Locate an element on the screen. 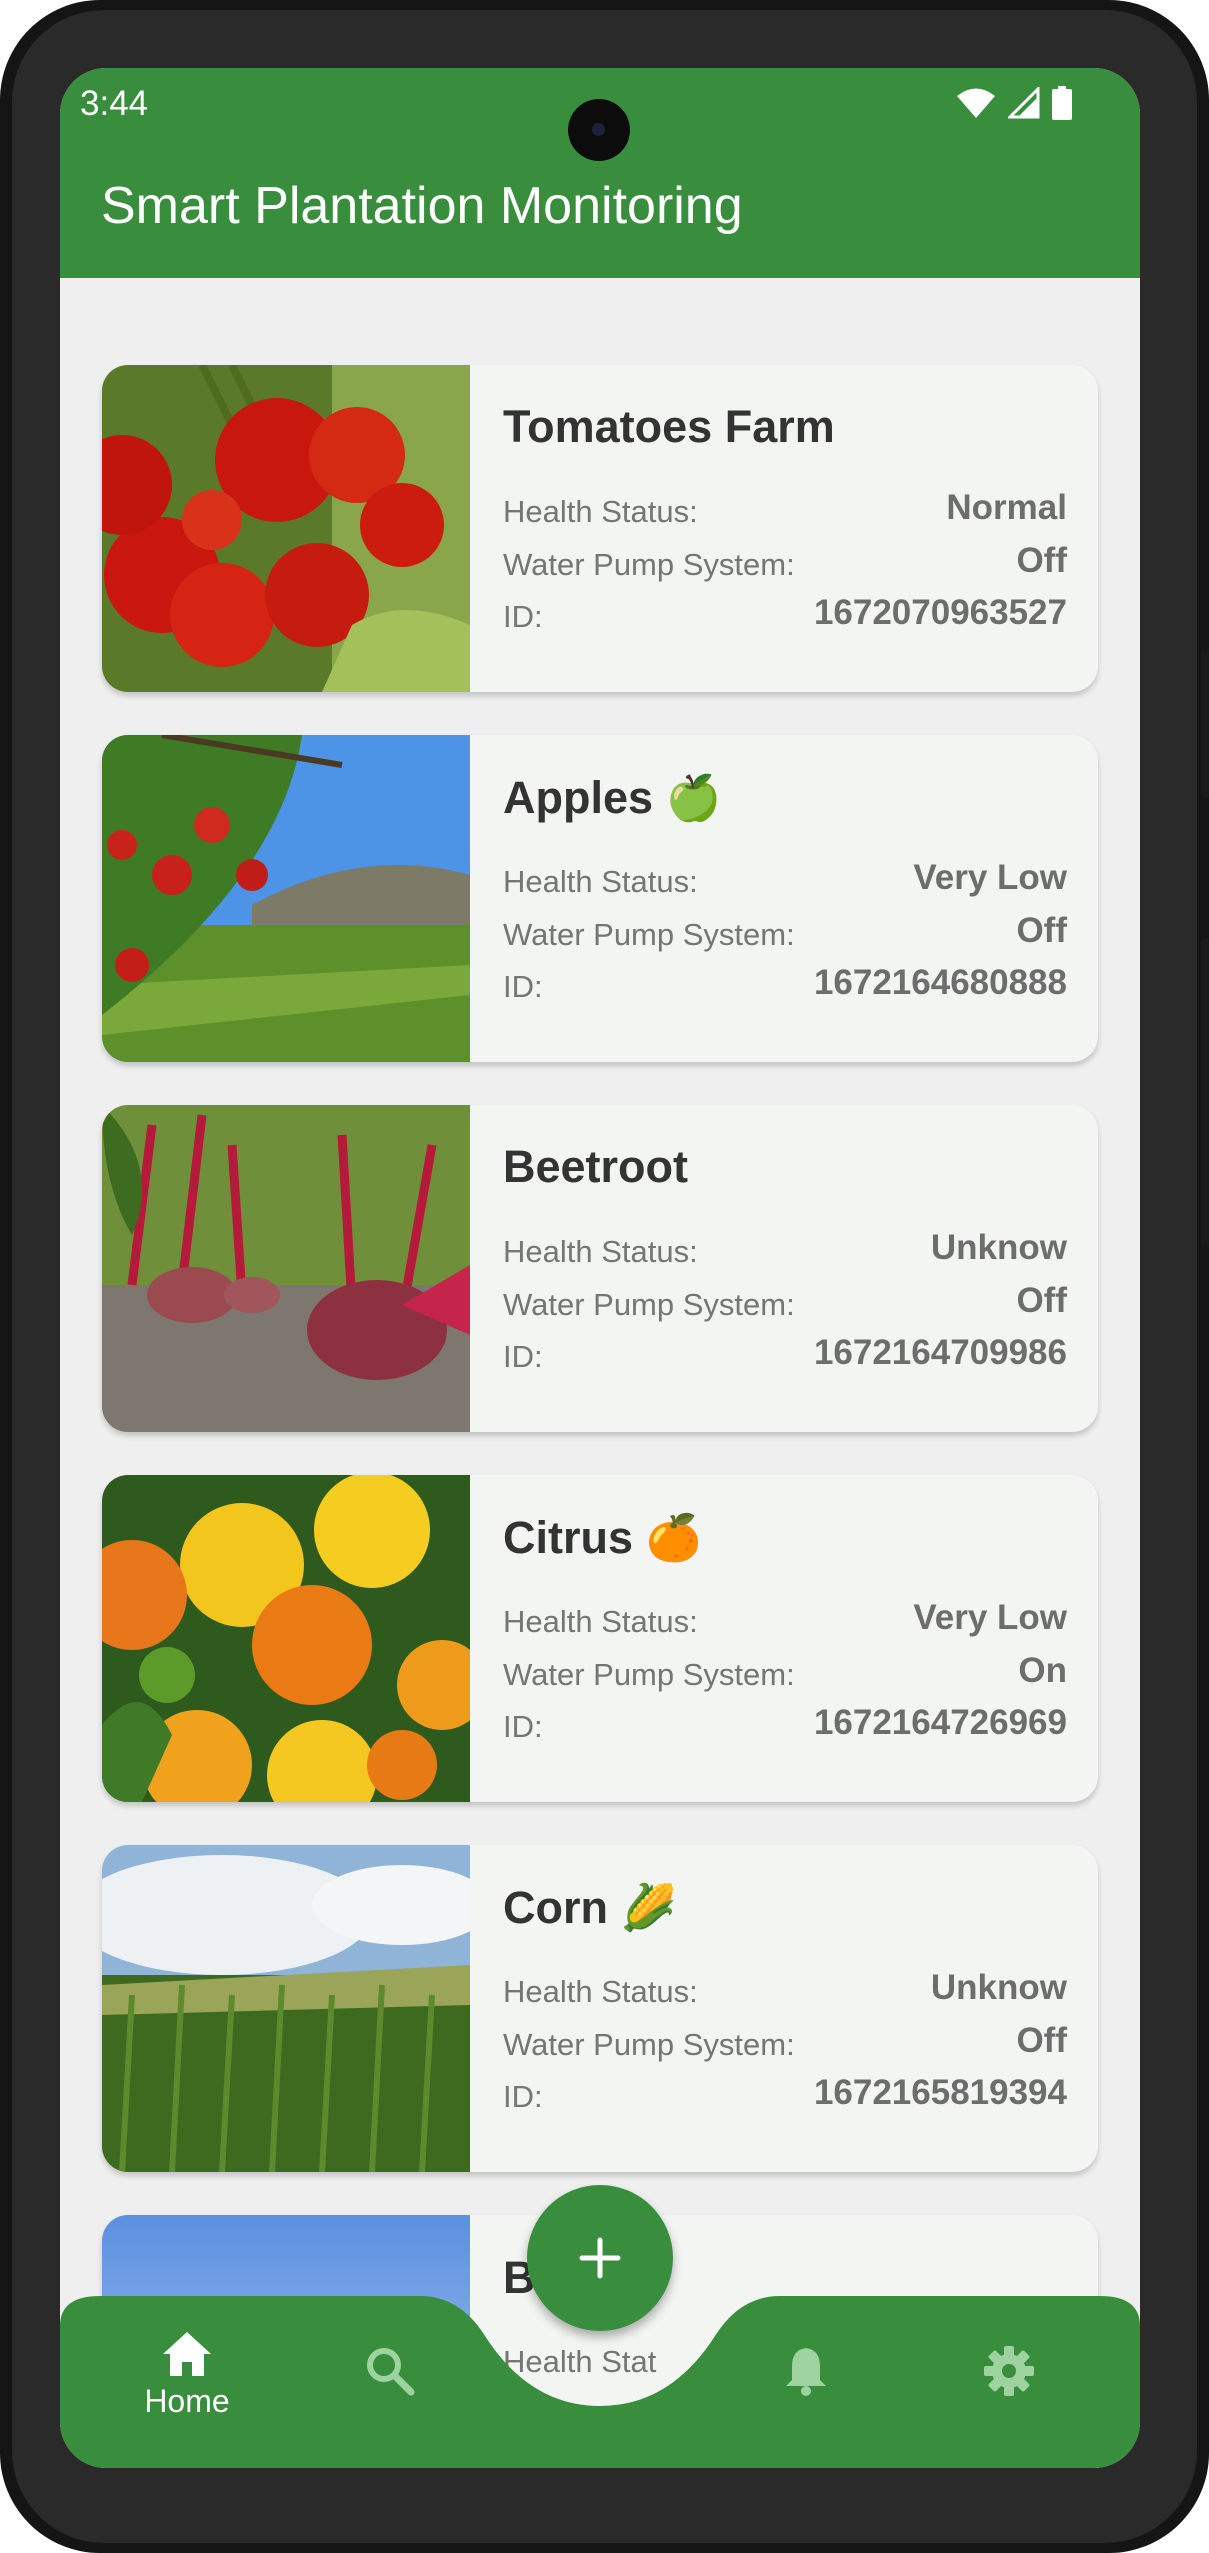 This screenshot has width=1209, height=2553. bell-icon is located at coordinates (806, 2372).